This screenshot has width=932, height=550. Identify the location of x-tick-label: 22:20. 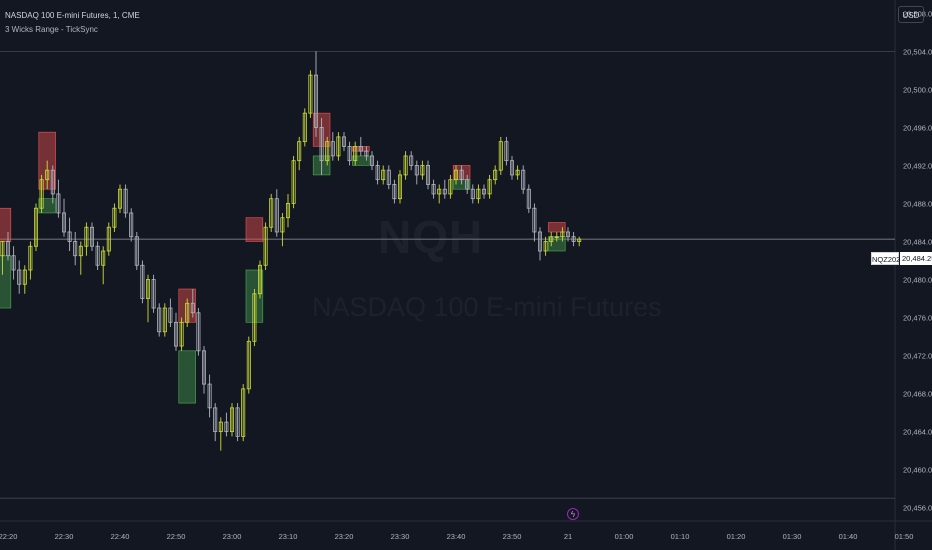
(8, 536).